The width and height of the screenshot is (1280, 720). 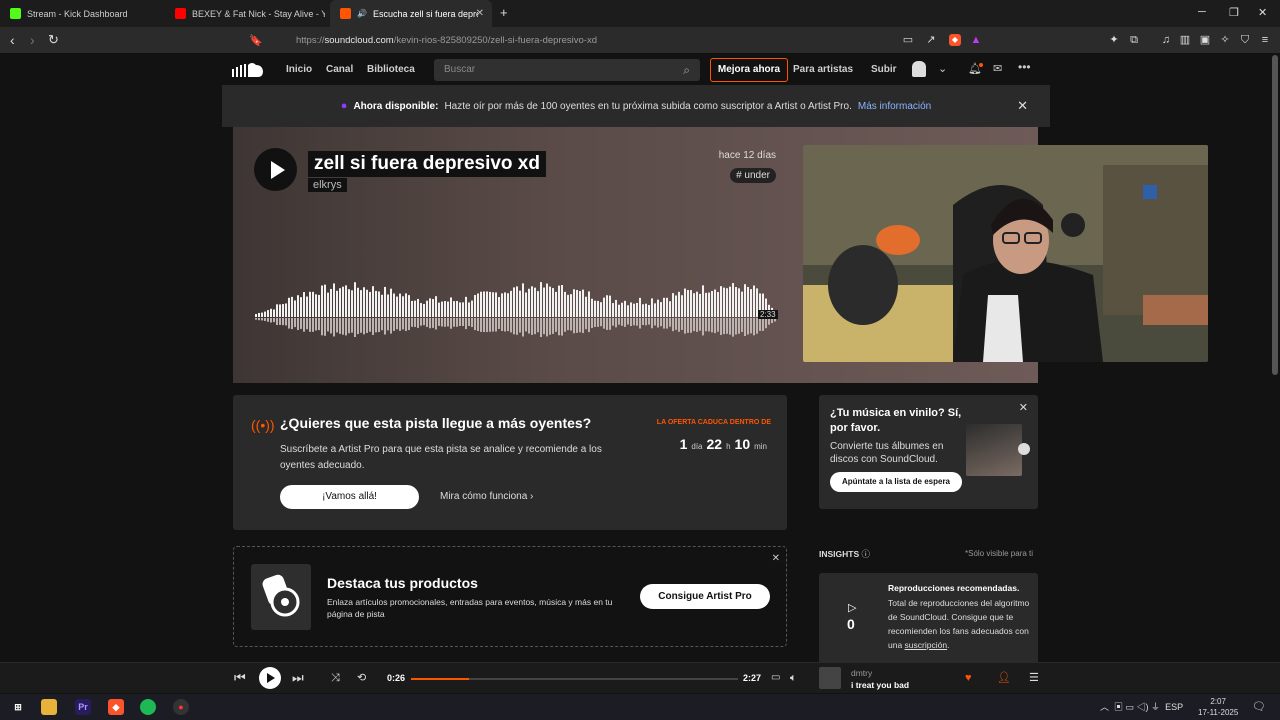 I want to click on banner-emphasis: Ahora disponible:, so click(x=396, y=106).